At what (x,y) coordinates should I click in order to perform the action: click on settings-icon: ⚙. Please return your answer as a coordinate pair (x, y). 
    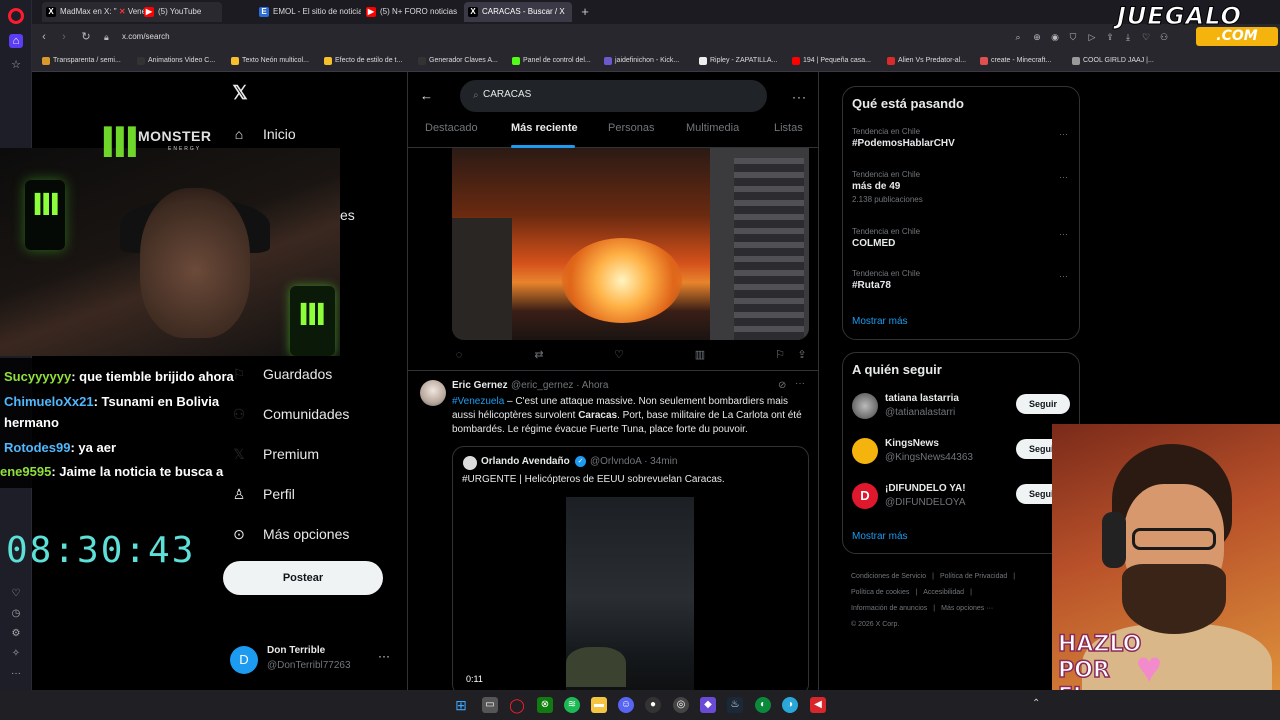
    Looking at the image, I should click on (16, 634).